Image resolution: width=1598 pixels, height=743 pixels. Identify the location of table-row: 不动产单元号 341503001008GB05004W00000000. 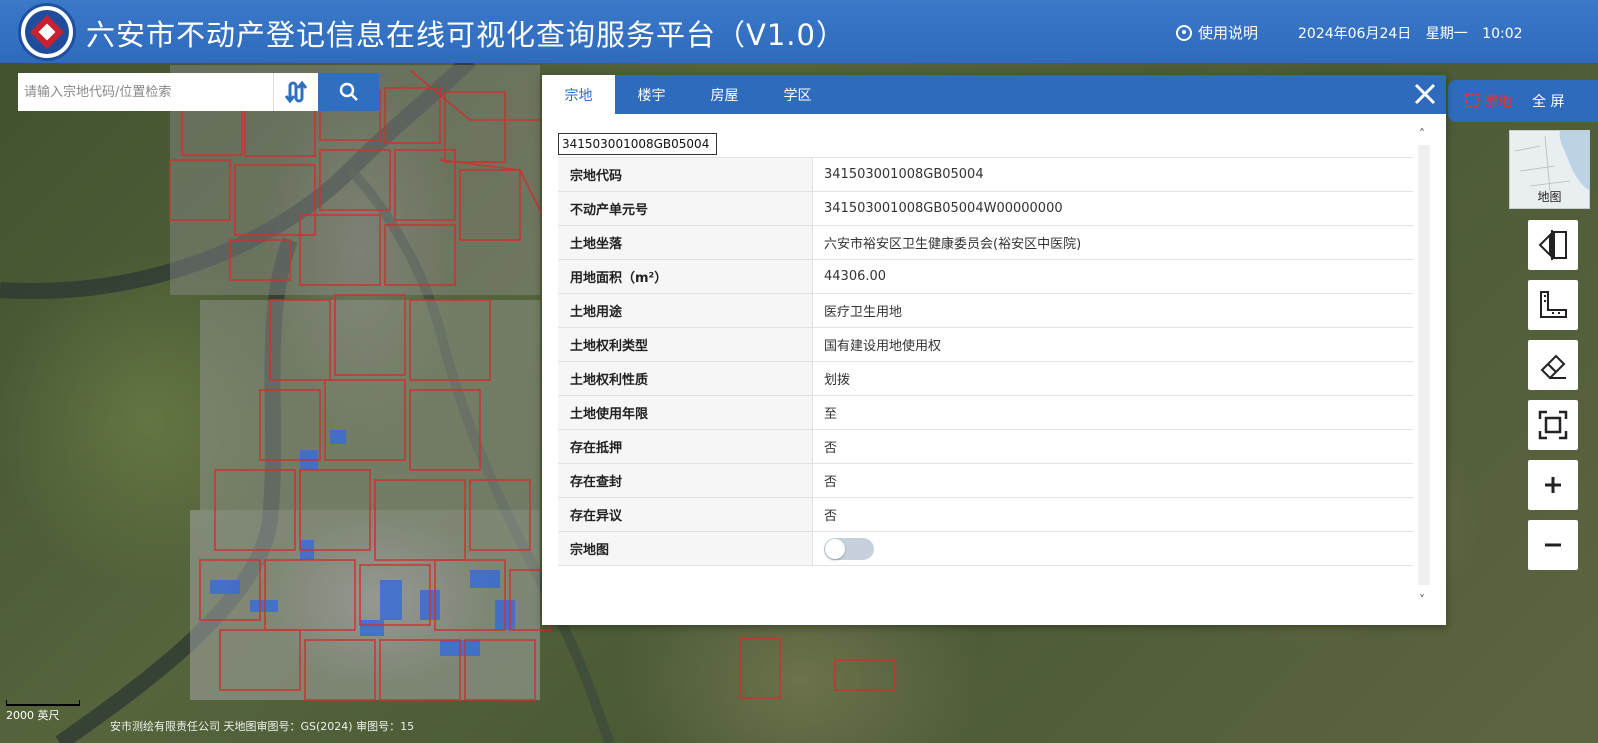
(985, 209).